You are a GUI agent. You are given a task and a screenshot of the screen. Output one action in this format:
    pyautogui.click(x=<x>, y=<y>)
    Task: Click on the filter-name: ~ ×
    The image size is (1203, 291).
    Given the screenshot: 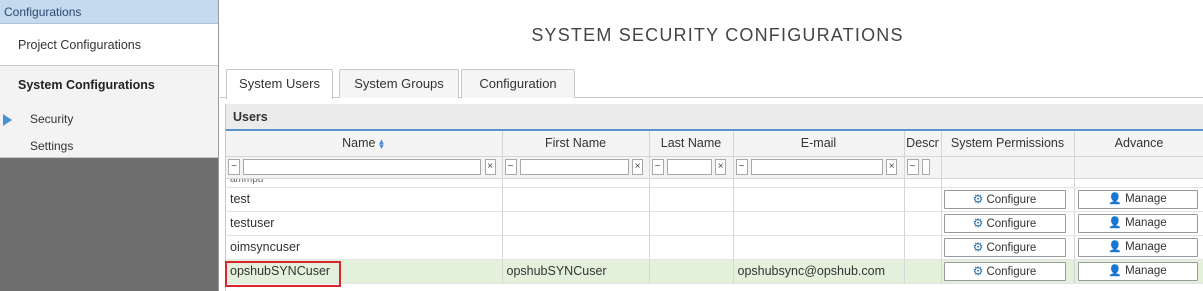 What is the action you would take?
    pyautogui.click(x=364, y=167)
    